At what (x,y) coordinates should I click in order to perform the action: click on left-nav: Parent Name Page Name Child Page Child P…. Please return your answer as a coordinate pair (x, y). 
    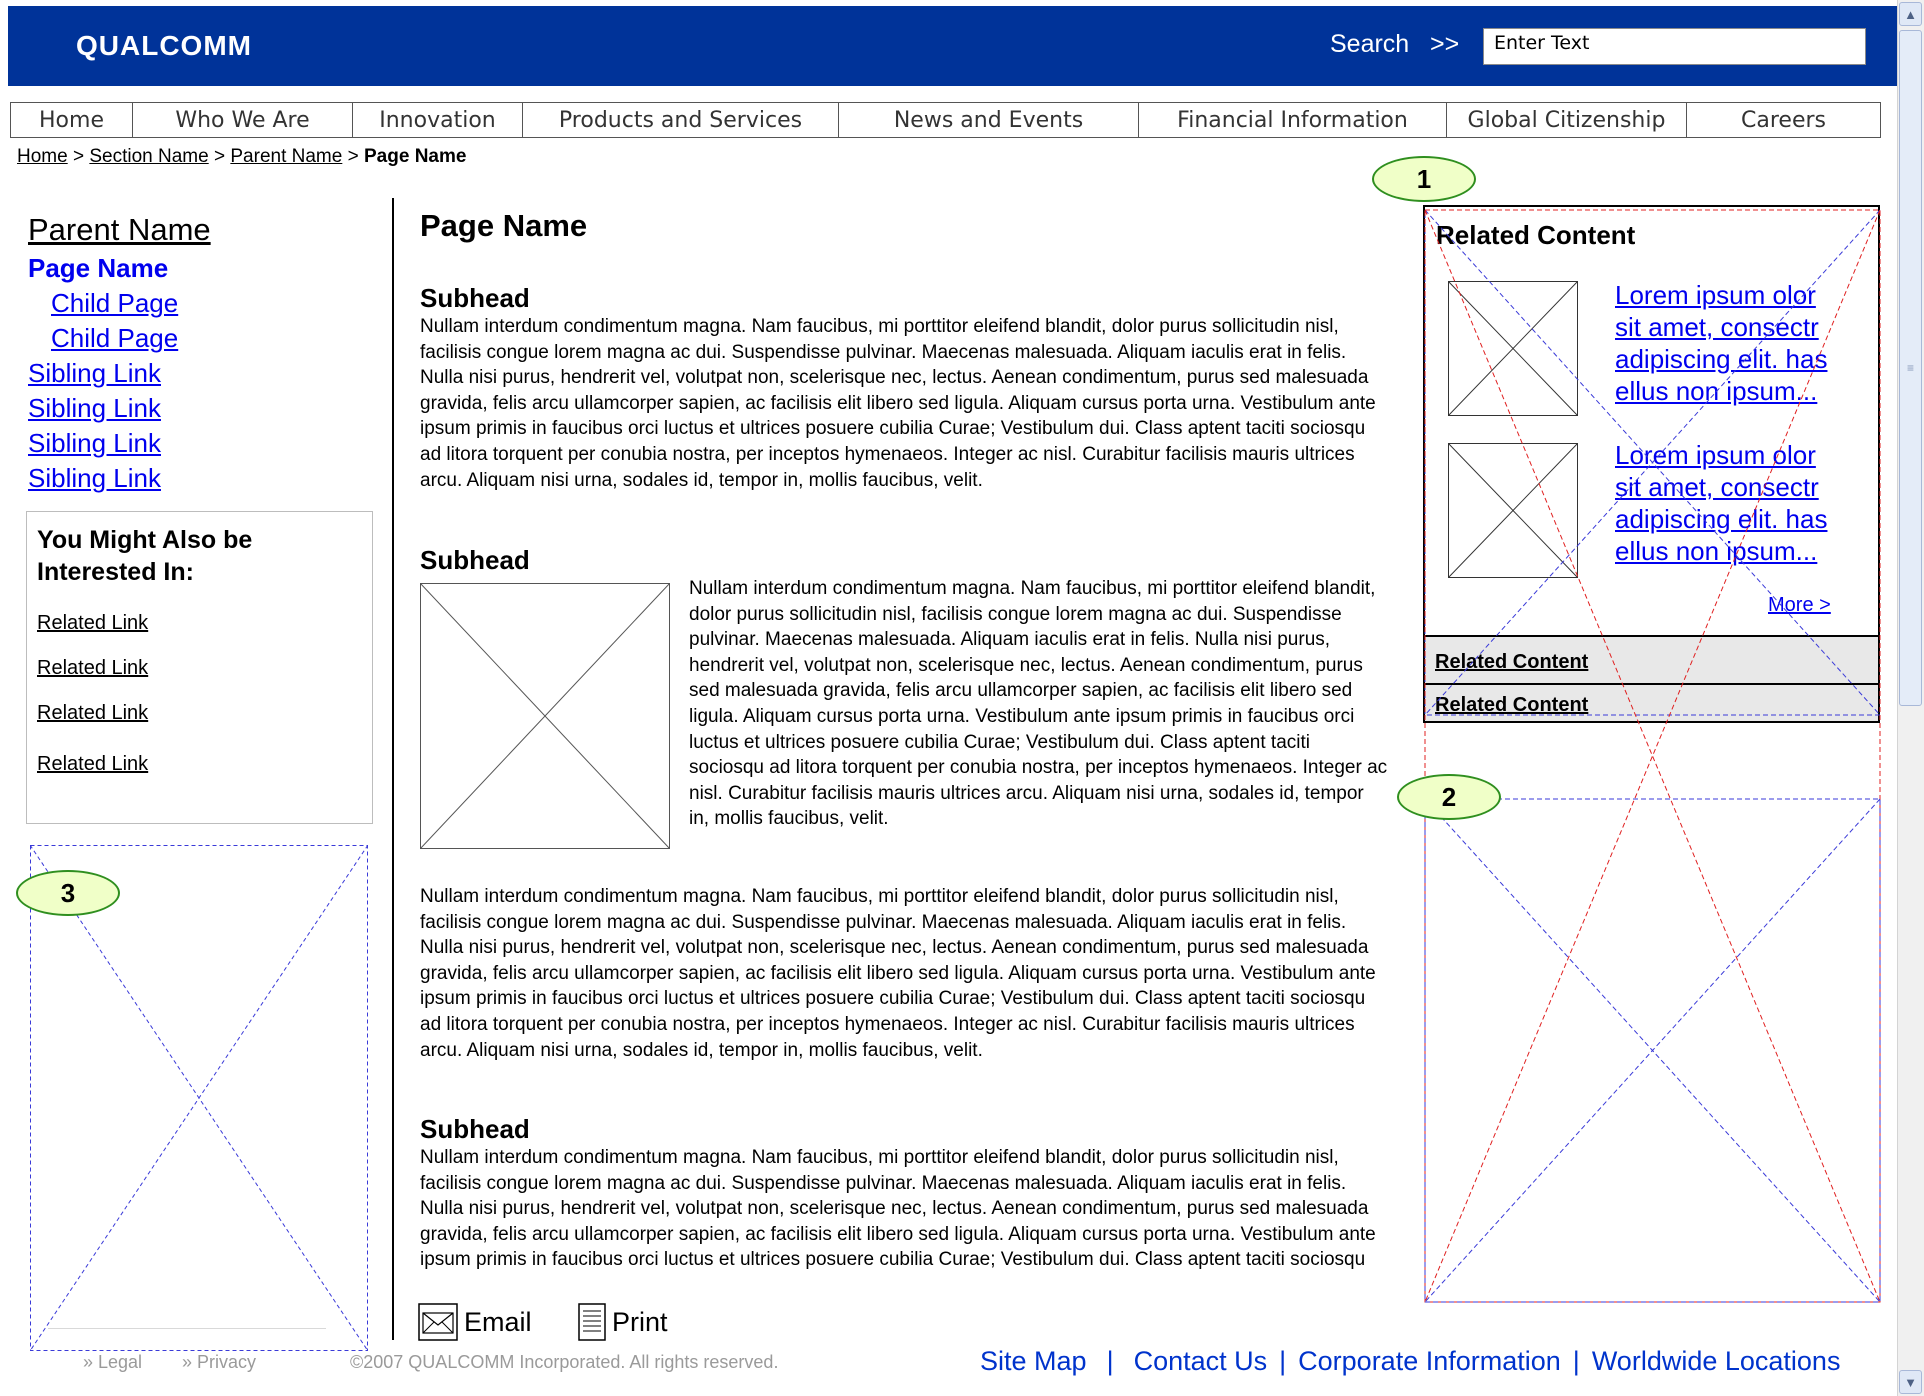
    Looking at the image, I should click on (193, 353).